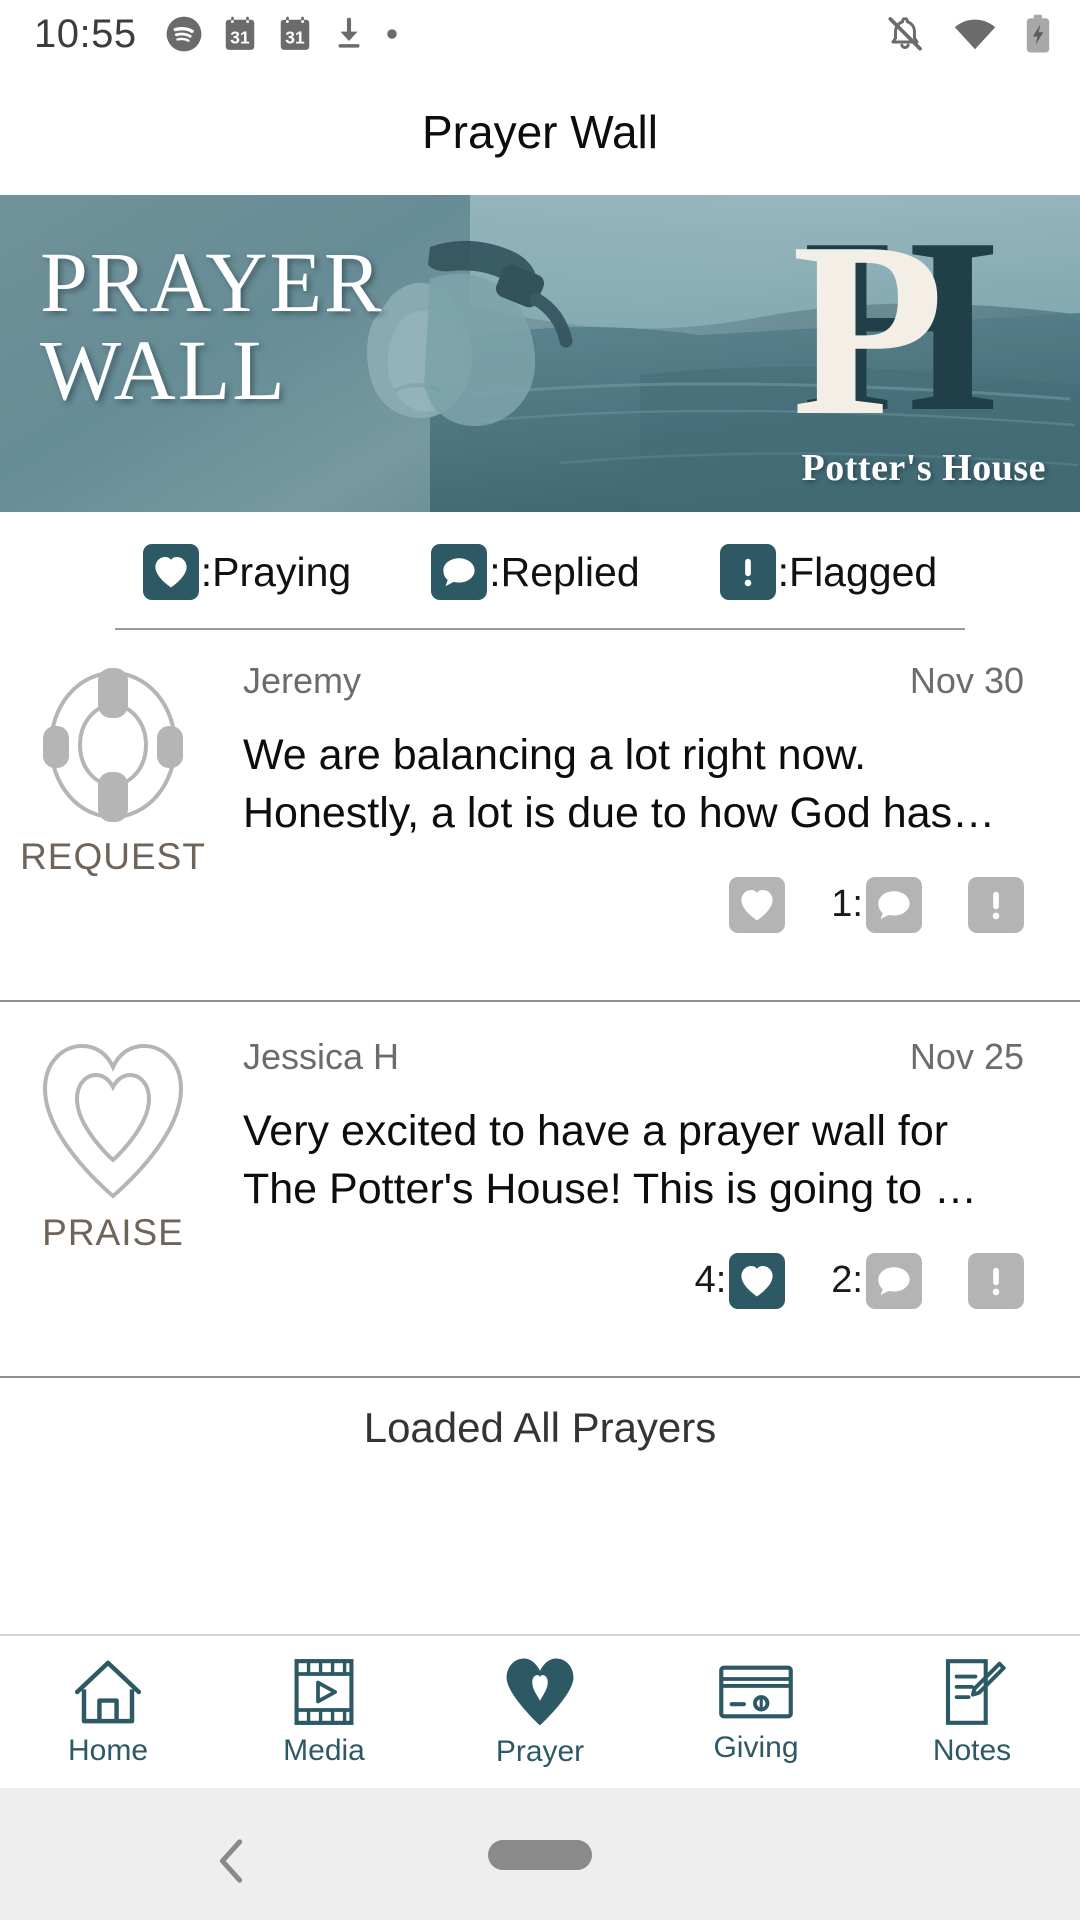 This screenshot has height=1920, width=1080. I want to click on legend-item-replied: :Replied, so click(535, 572).